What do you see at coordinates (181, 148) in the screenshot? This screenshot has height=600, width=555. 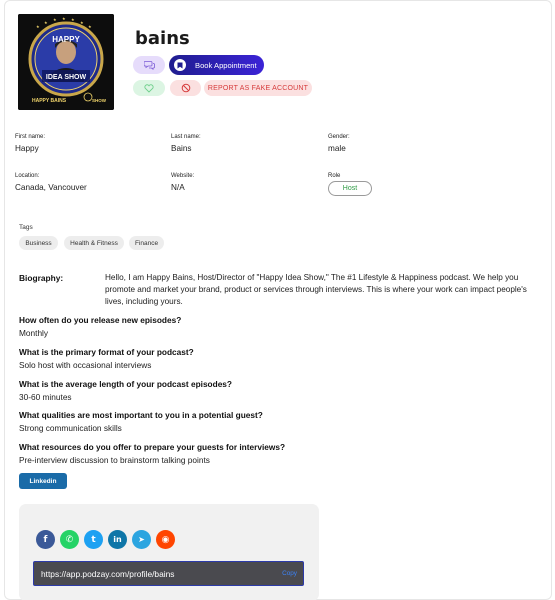 I see `last-name-value: Bains` at bounding box center [181, 148].